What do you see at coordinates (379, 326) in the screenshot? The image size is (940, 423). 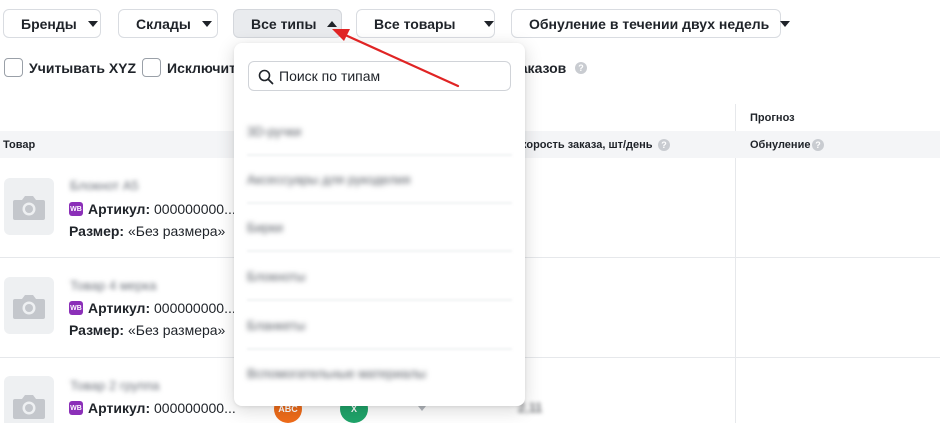 I see `type-option: Бланкеты` at bounding box center [379, 326].